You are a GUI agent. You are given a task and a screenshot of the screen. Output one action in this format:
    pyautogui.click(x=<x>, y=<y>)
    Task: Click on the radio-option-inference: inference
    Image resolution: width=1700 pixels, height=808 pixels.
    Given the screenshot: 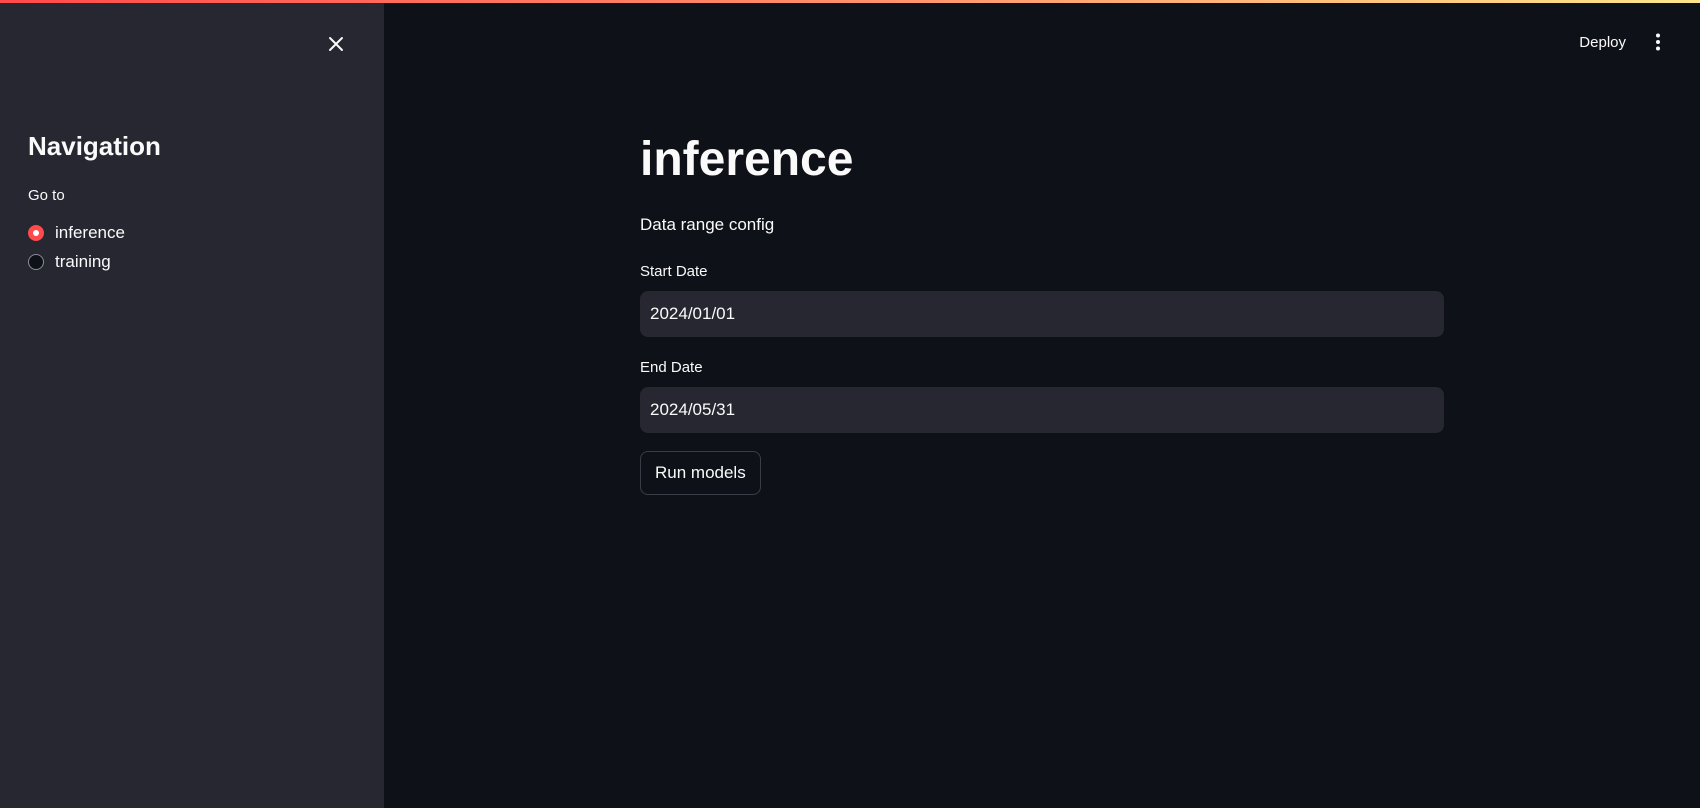 What is the action you would take?
    pyautogui.click(x=76, y=232)
    